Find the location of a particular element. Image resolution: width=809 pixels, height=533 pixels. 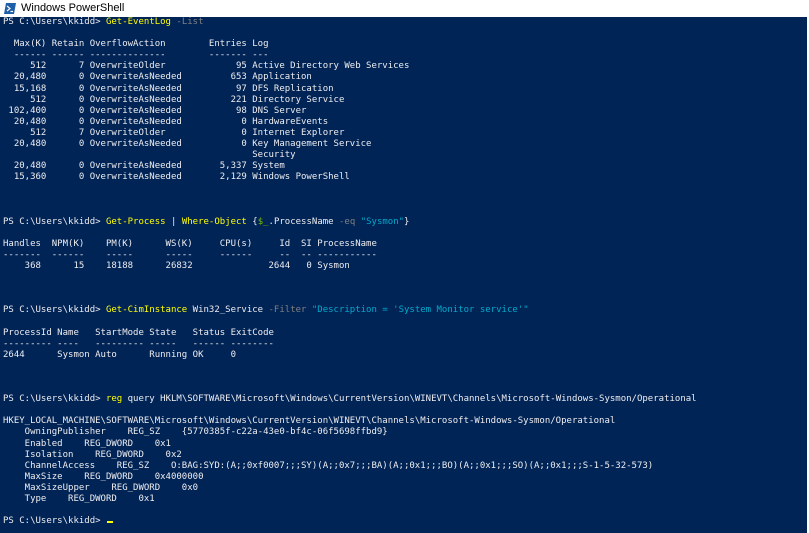

console-line: 512 7 OverwriteOlder 0 Internet Explorer is located at coordinates (350, 133).